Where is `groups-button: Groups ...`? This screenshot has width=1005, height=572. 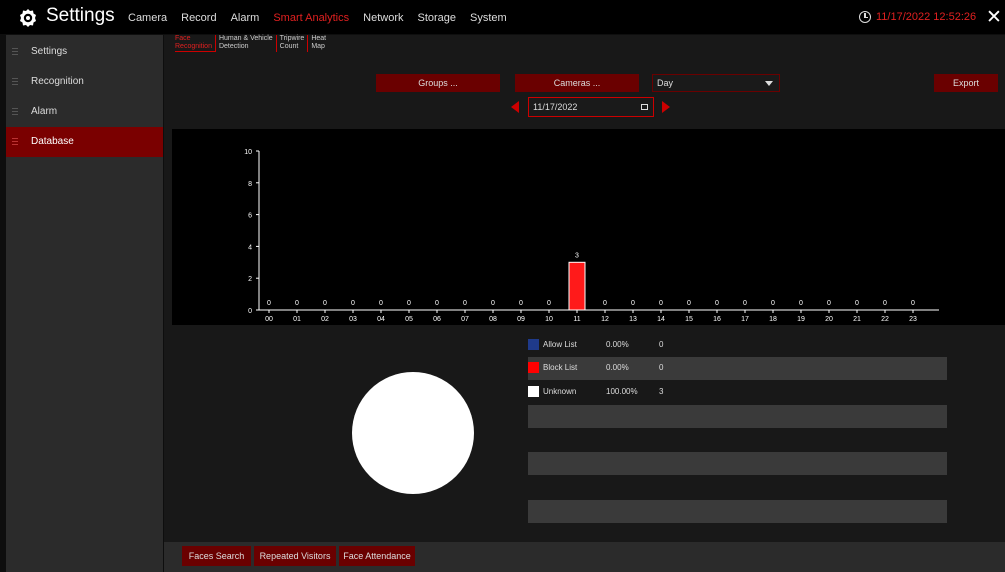
groups-button: Groups ... is located at coordinates (438, 83).